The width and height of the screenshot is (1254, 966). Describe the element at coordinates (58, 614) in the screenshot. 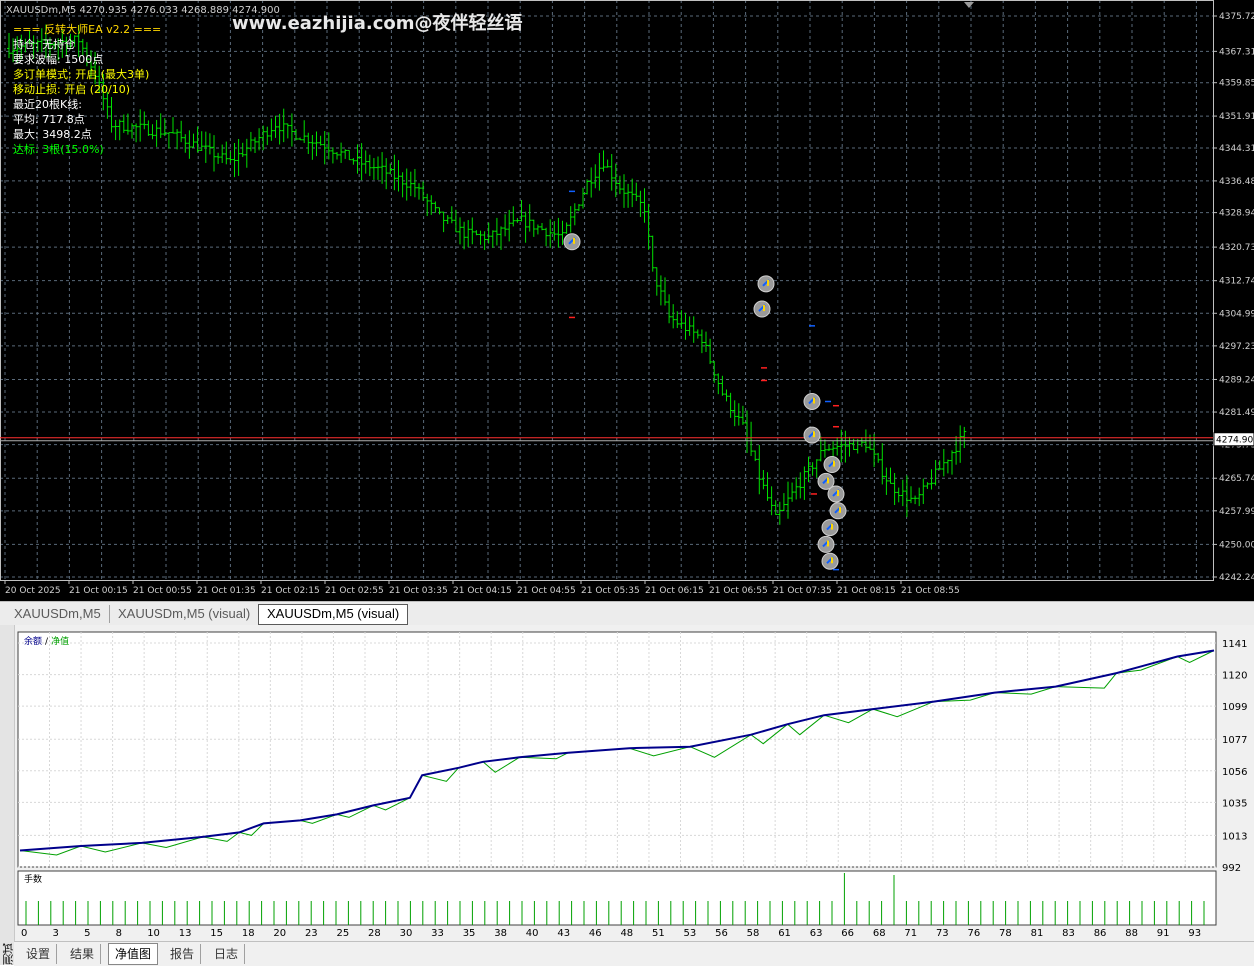

I see `tab-chart-1: XAUUSDm,M5` at that location.